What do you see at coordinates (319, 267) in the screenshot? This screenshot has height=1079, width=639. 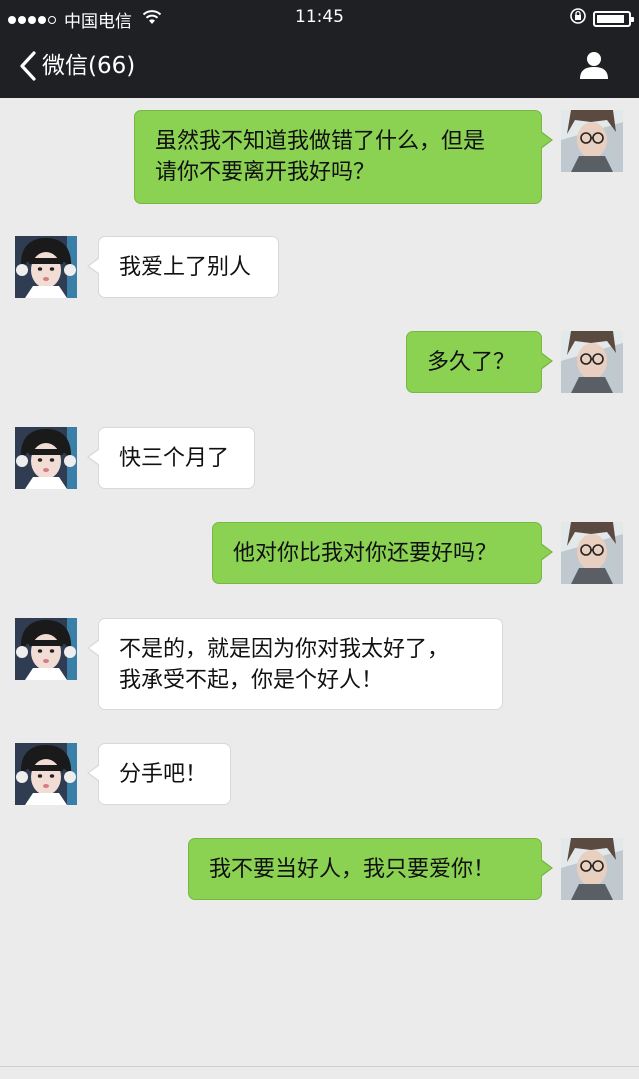 I see `message-row-incoming: 我爱上了别人` at bounding box center [319, 267].